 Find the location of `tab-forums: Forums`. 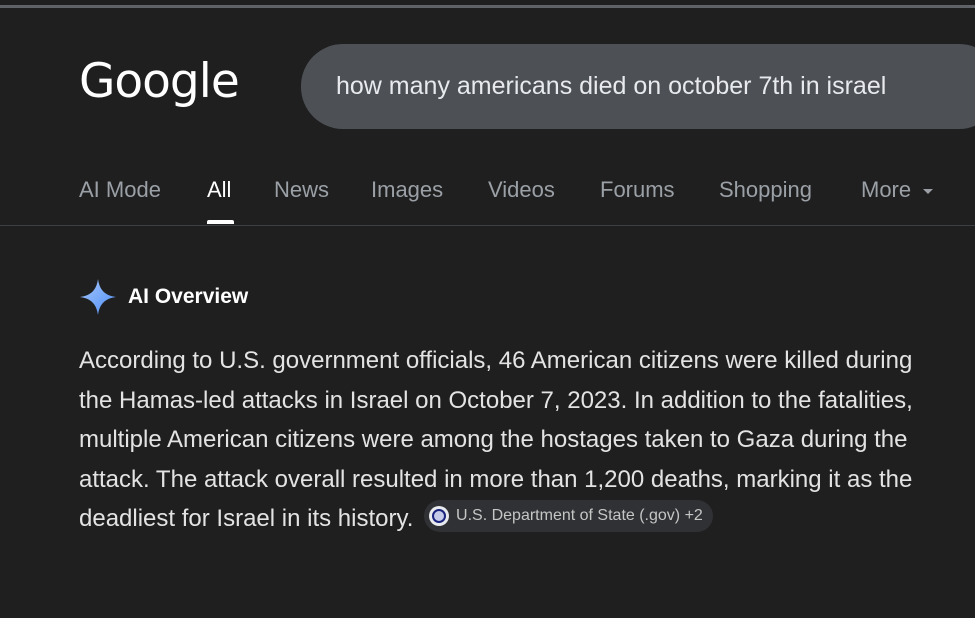

tab-forums: Forums is located at coordinates (637, 190).